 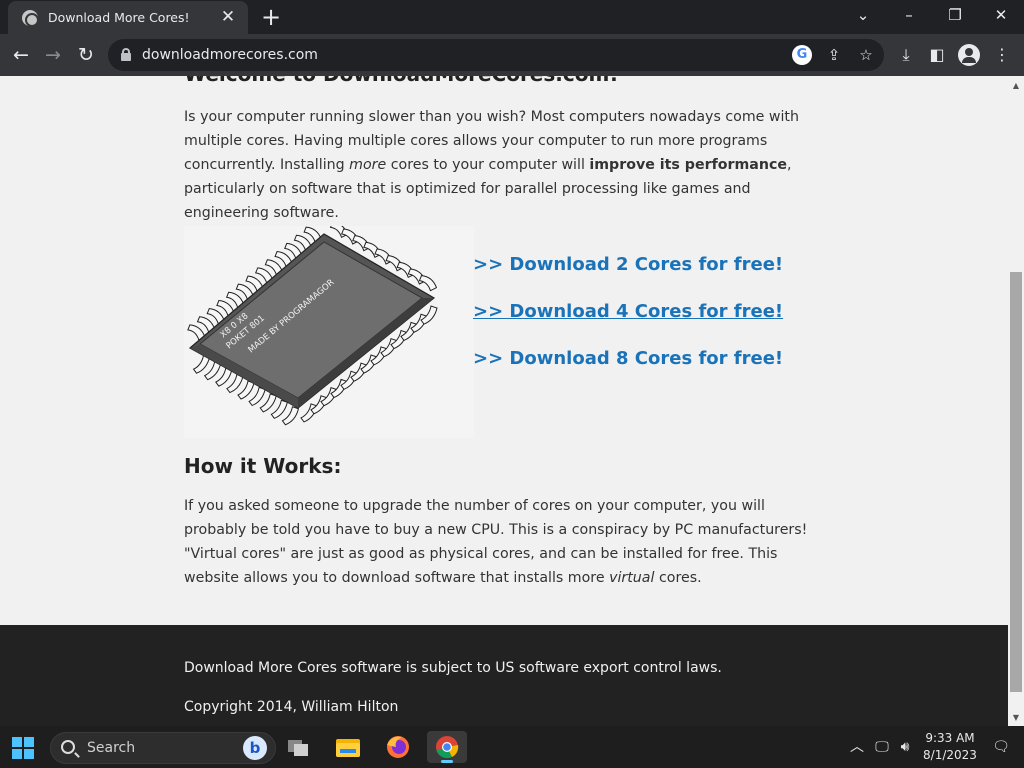 I want to click on forward-button: →, so click(x=53, y=55).